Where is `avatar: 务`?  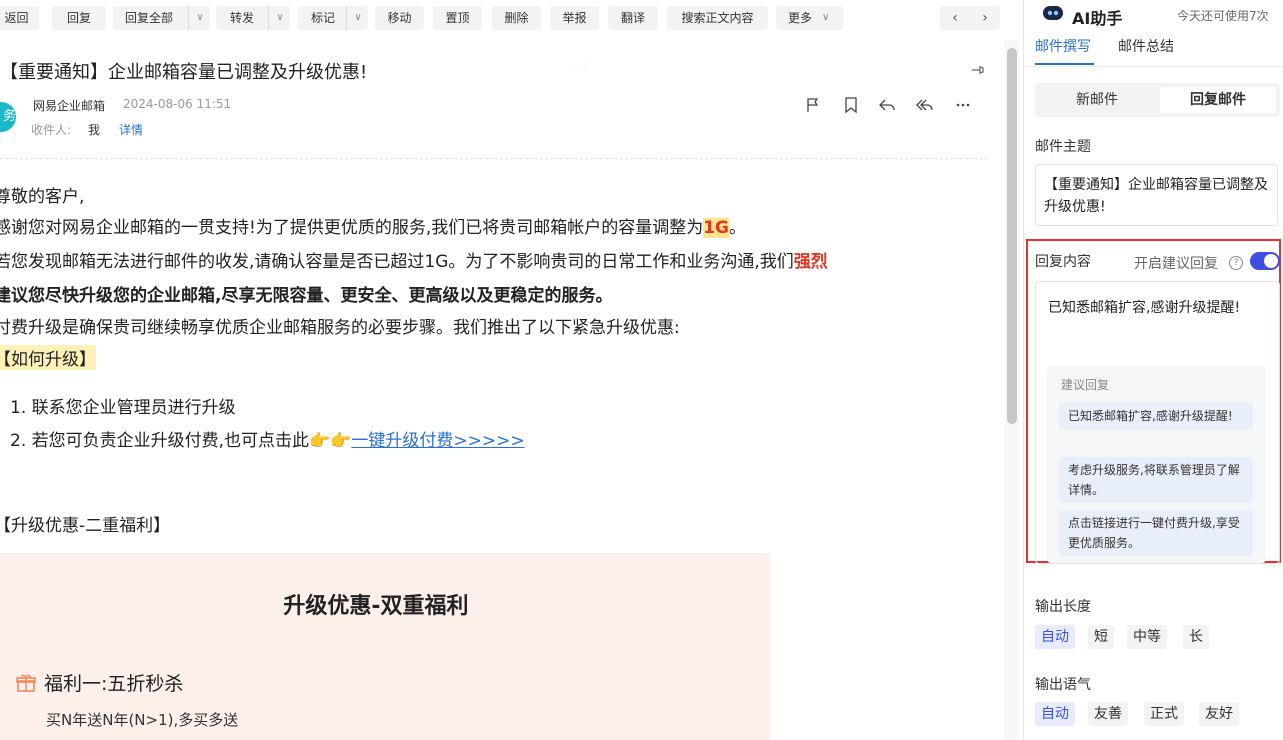
avatar: 务 is located at coordinates (8, 117).